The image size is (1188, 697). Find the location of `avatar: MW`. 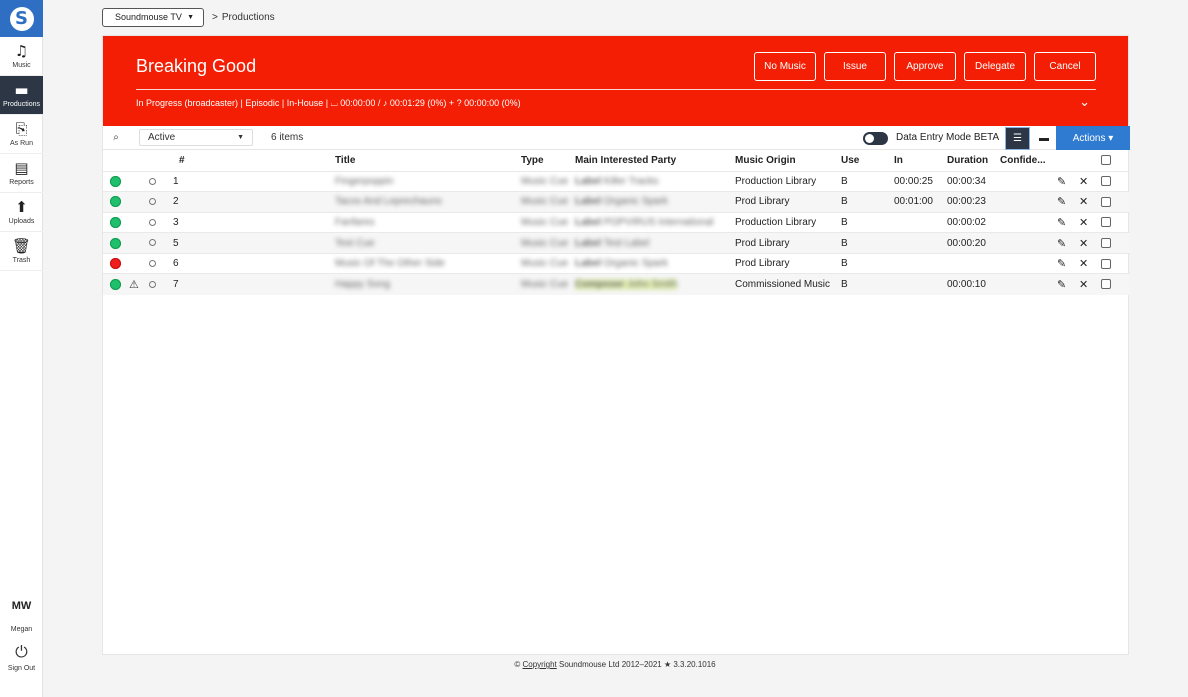

avatar: MW is located at coordinates (21, 606).